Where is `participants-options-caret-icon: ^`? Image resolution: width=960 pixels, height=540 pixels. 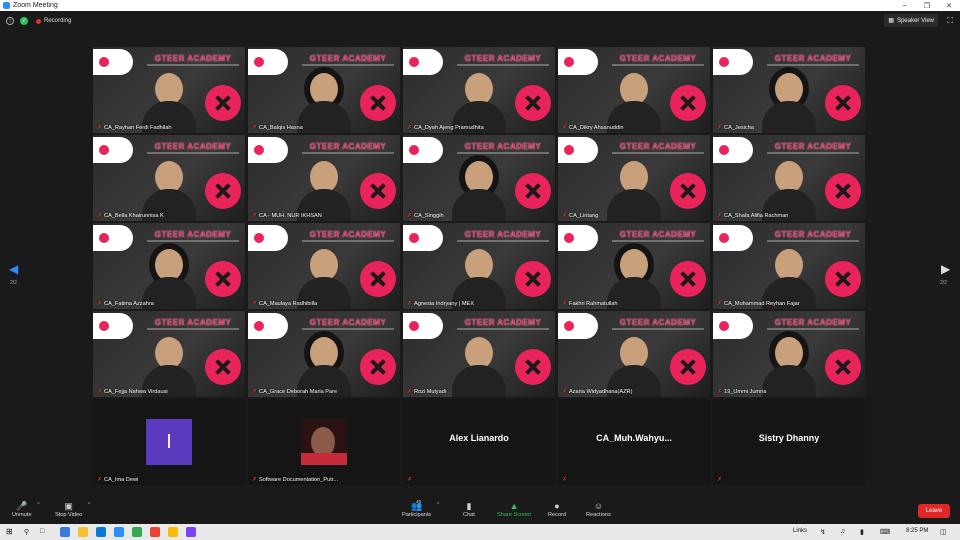
participants-options-caret-icon: ^ is located at coordinates (438, 505).